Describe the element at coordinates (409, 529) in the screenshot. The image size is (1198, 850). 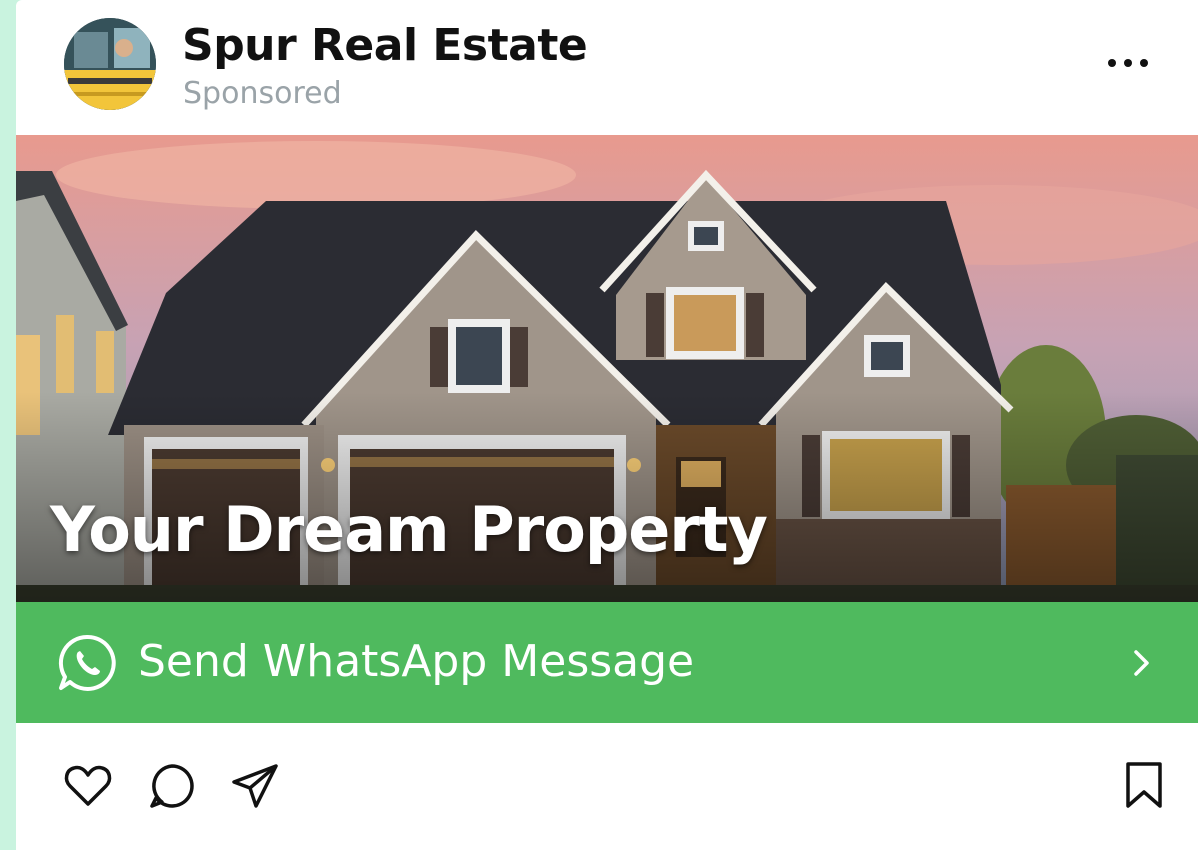
I see `ad-headline: Your Dream Property` at that location.